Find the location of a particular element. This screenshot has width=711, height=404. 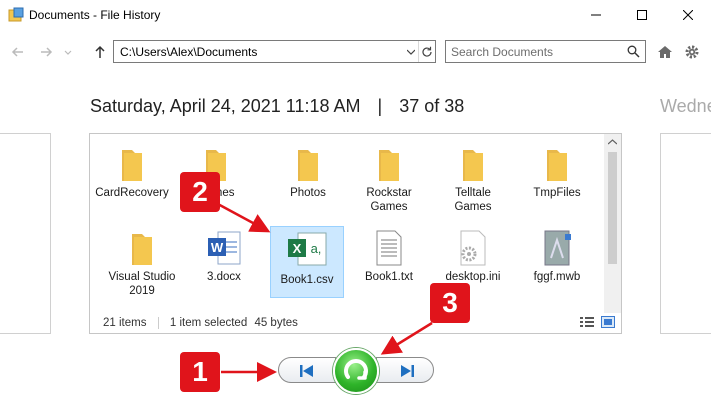

gear-icon is located at coordinates (692, 52).